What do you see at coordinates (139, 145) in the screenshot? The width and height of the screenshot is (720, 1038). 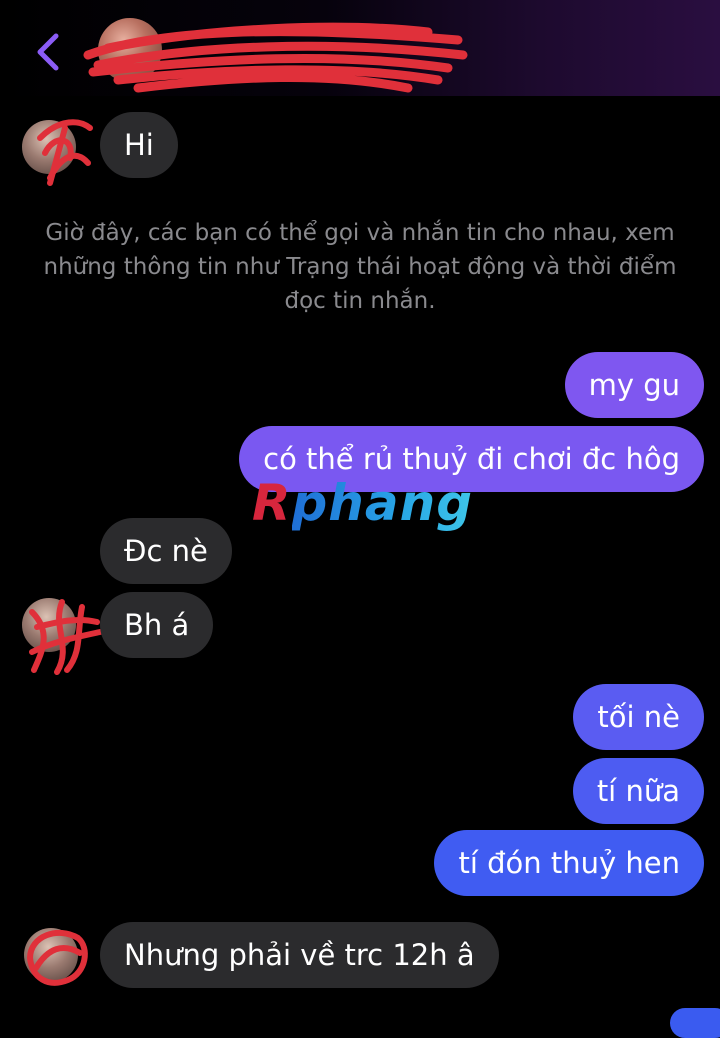 I see `message-bubble-incoming: Hi` at bounding box center [139, 145].